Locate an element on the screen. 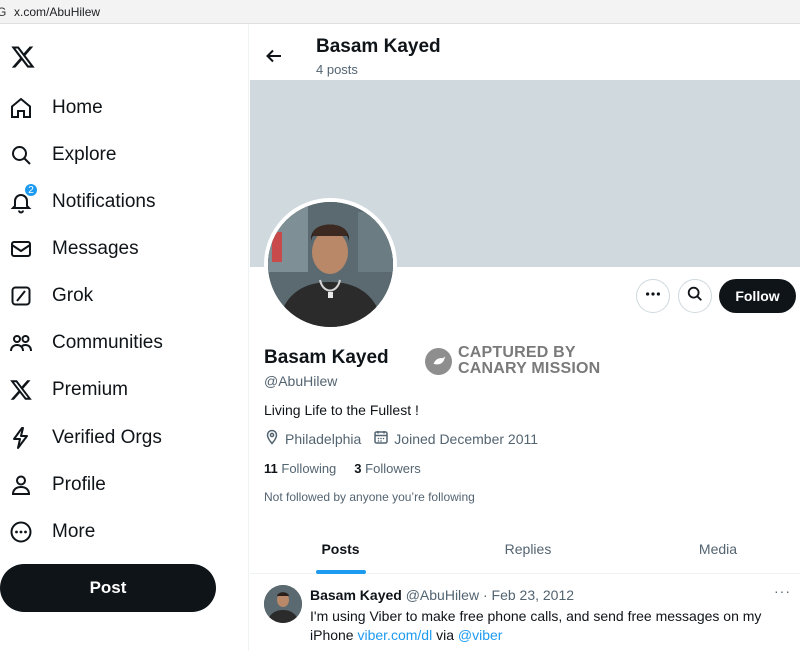 This screenshot has height=651, width=800. sidebar-item-label: Grok is located at coordinates (73, 295).